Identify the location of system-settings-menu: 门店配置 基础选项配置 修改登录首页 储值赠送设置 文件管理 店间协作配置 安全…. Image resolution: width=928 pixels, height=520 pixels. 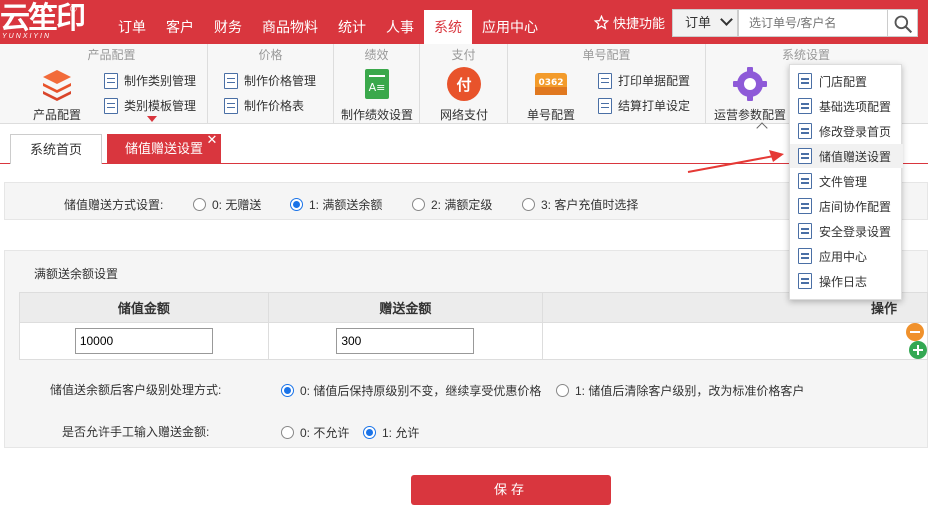
(846, 182).